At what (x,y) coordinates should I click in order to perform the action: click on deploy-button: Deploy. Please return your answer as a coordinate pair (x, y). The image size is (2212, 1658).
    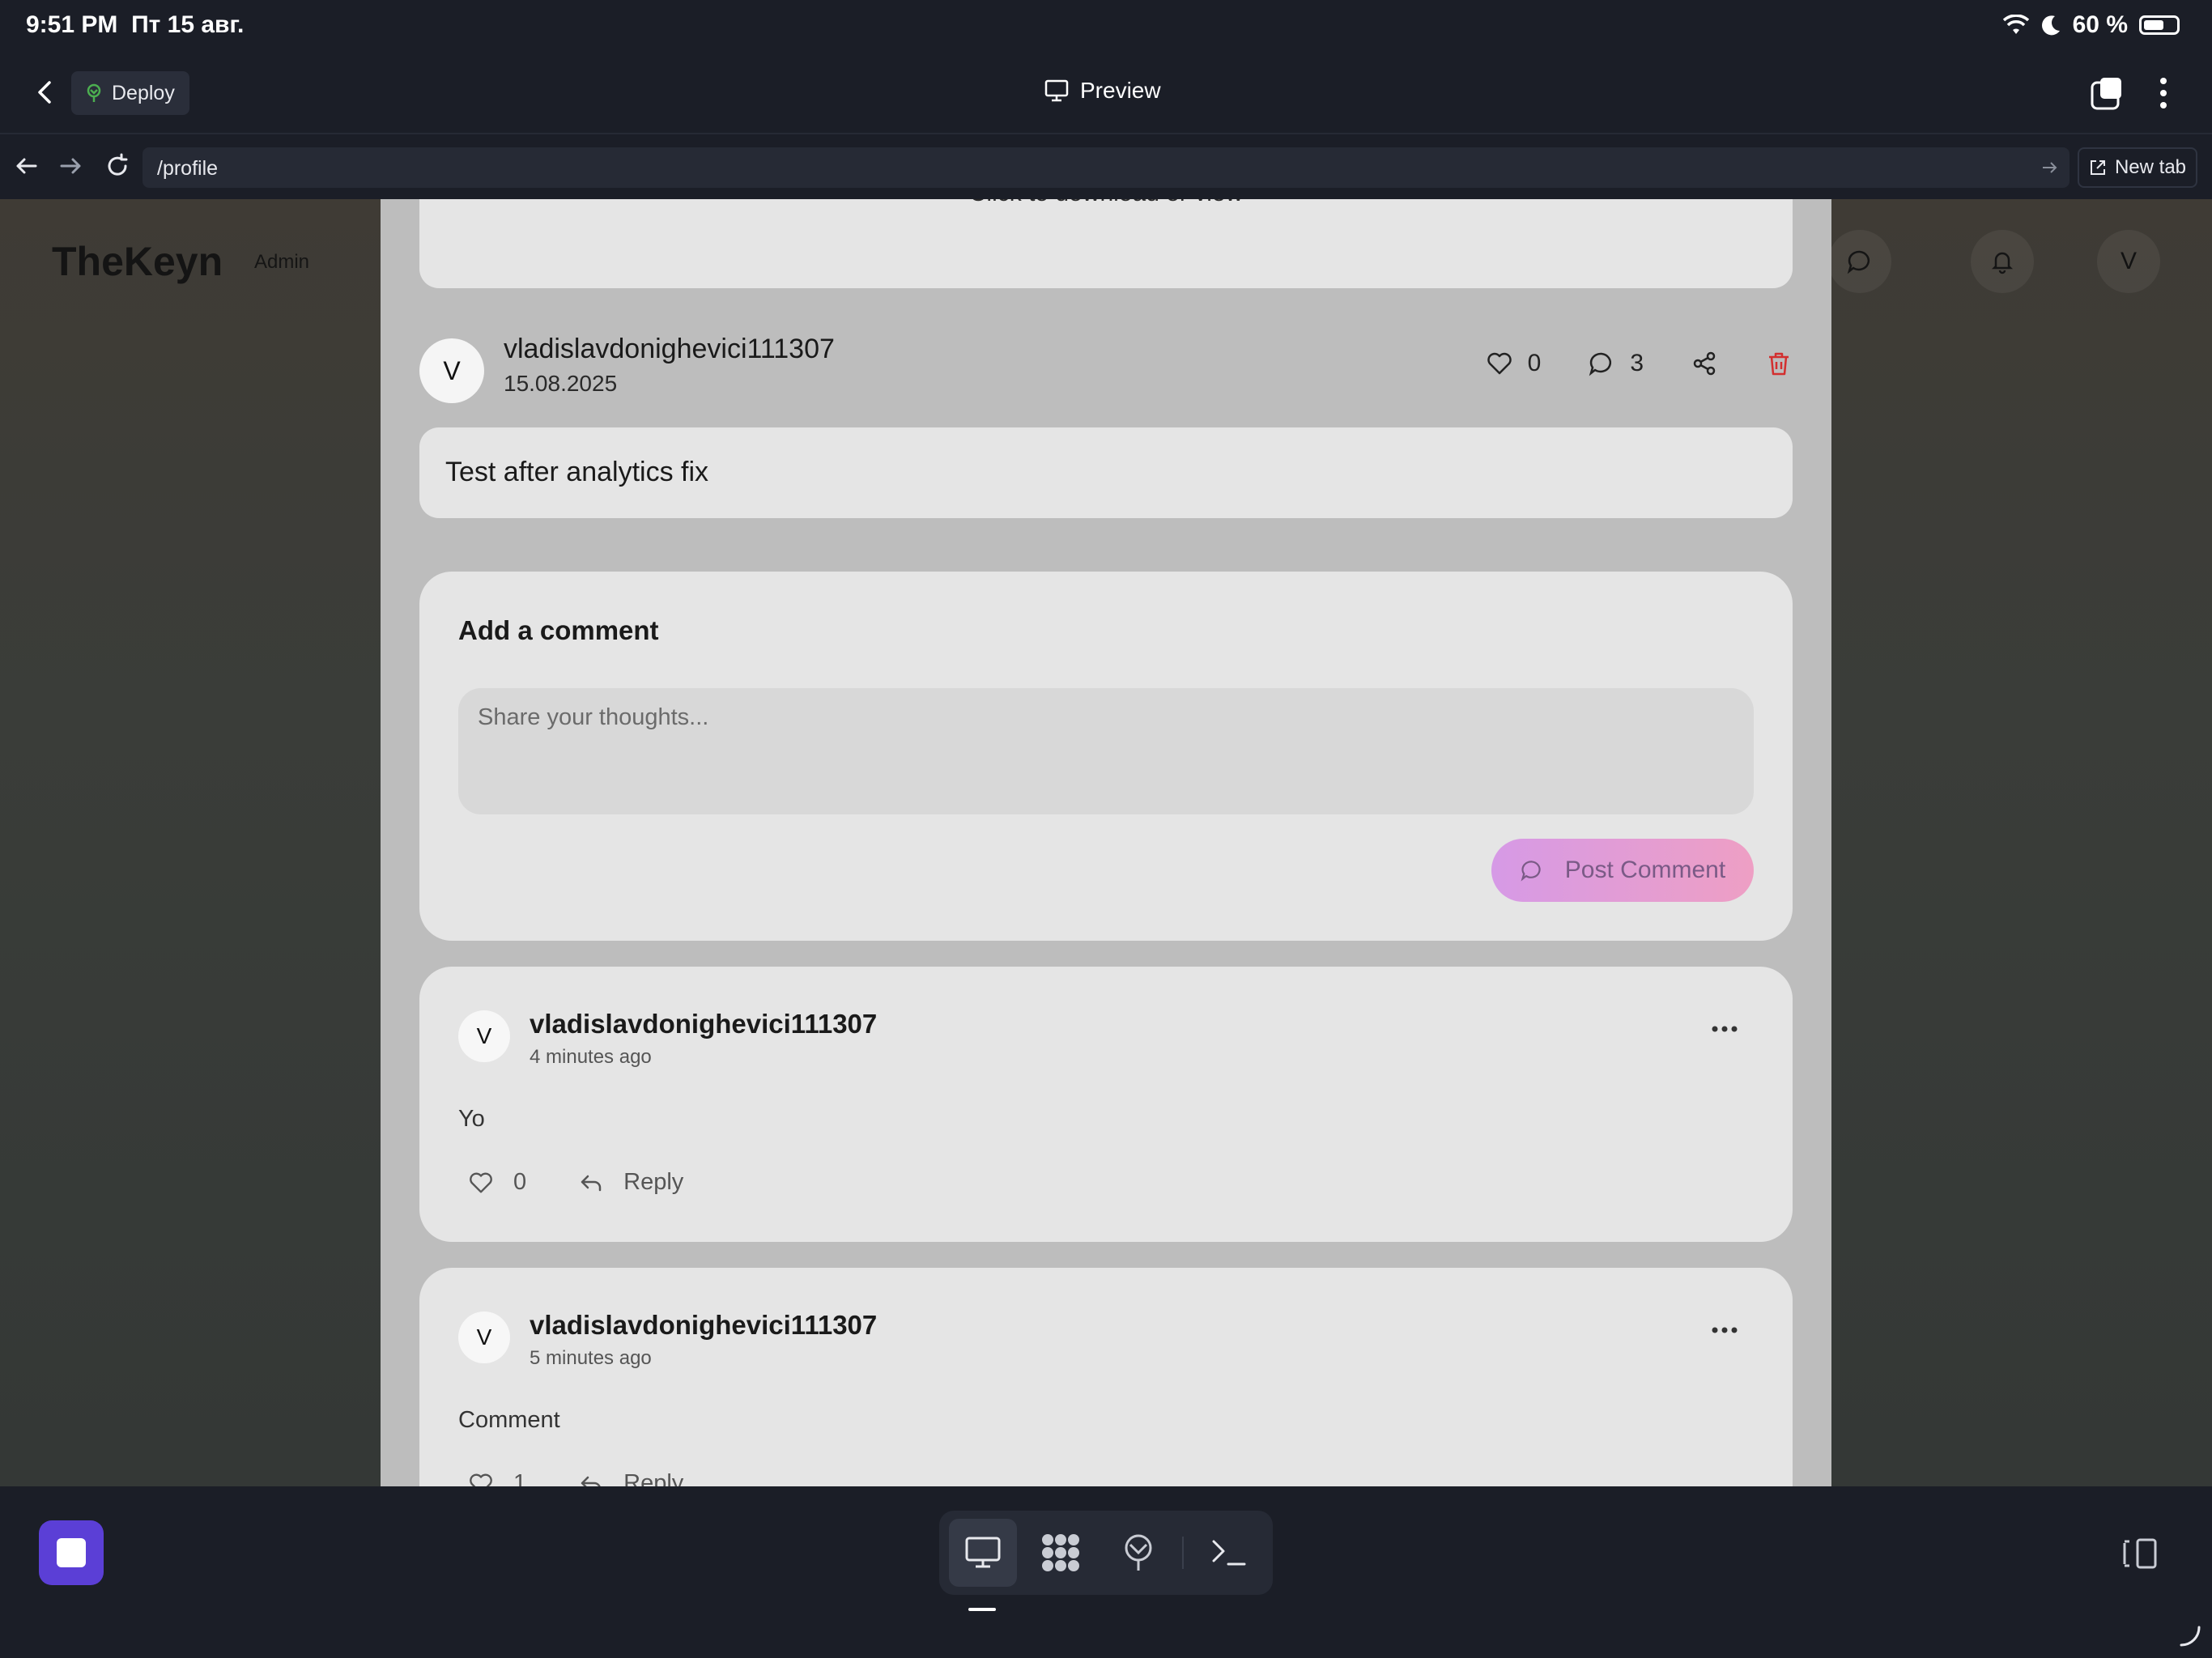
    Looking at the image, I should click on (130, 93).